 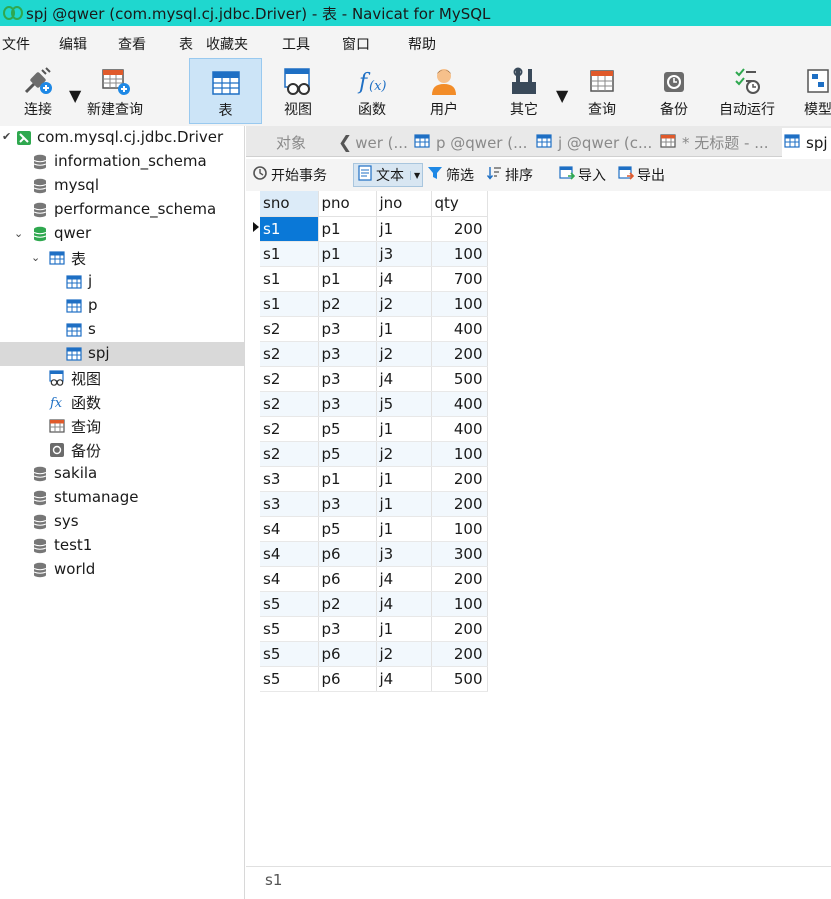 What do you see at coordinates (459, 379) in the screenshot?
I see `cell-qty: 500` at bounding box center [459, 379].